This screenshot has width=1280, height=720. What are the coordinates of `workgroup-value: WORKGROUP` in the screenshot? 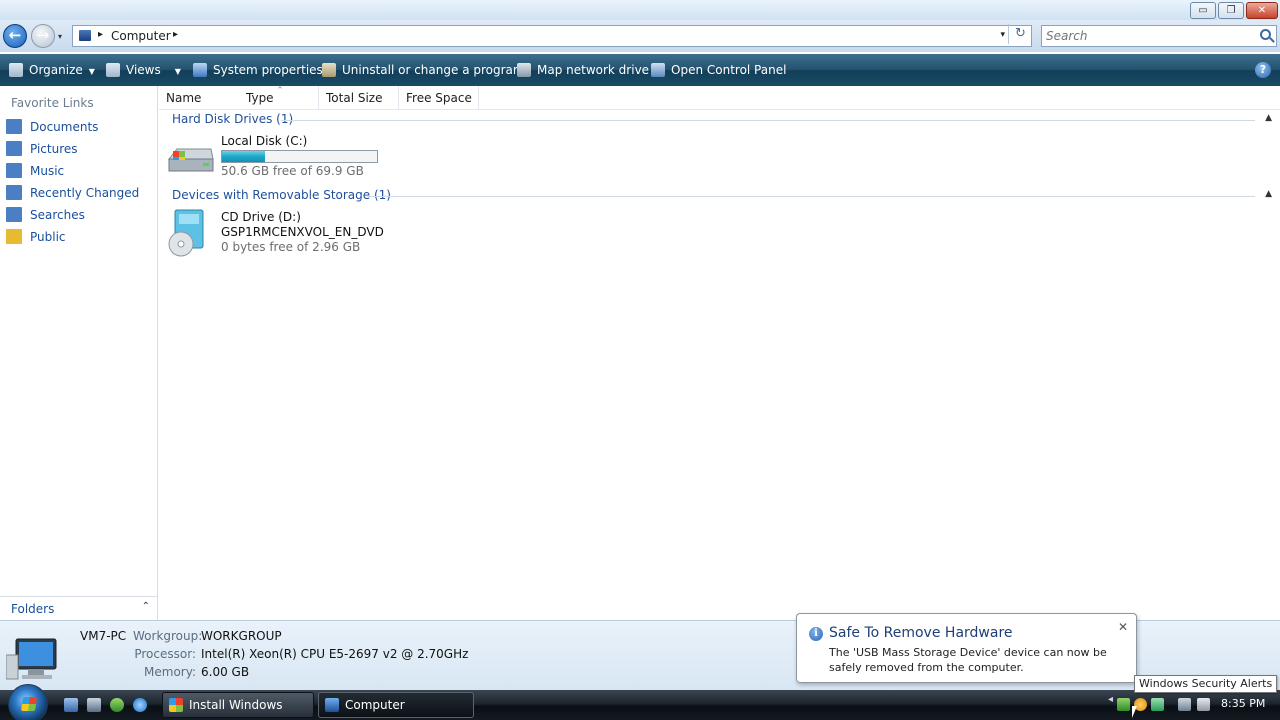 It's located at (241, 636).